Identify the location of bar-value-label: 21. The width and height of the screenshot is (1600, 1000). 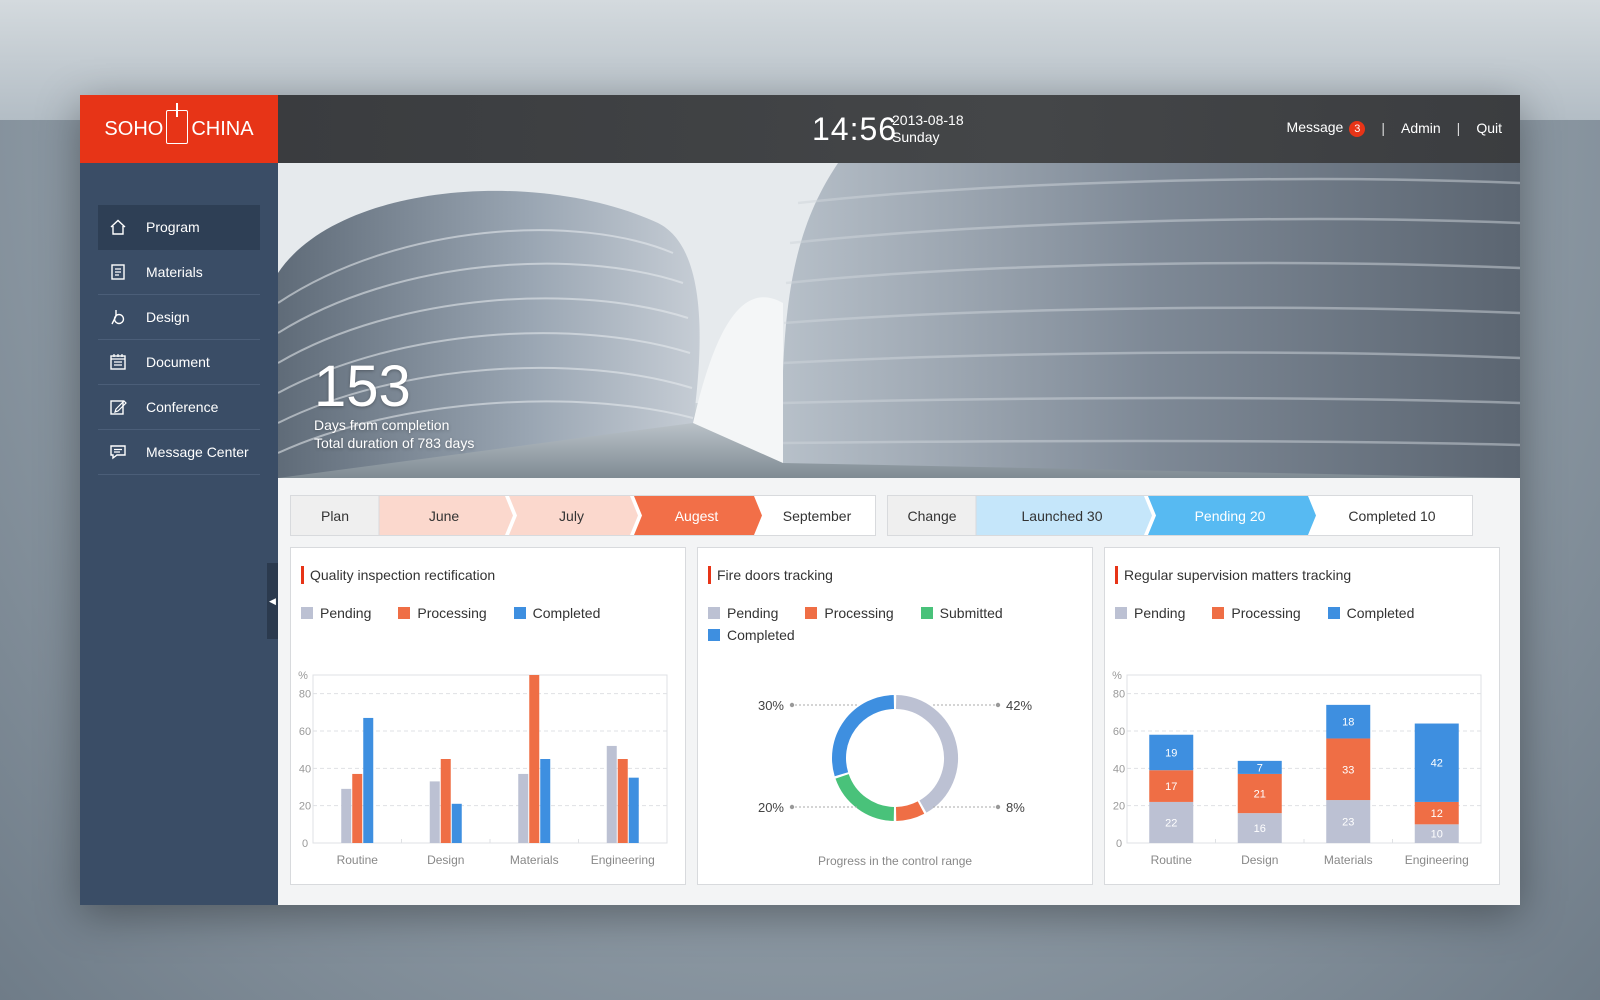
(1260, 795).